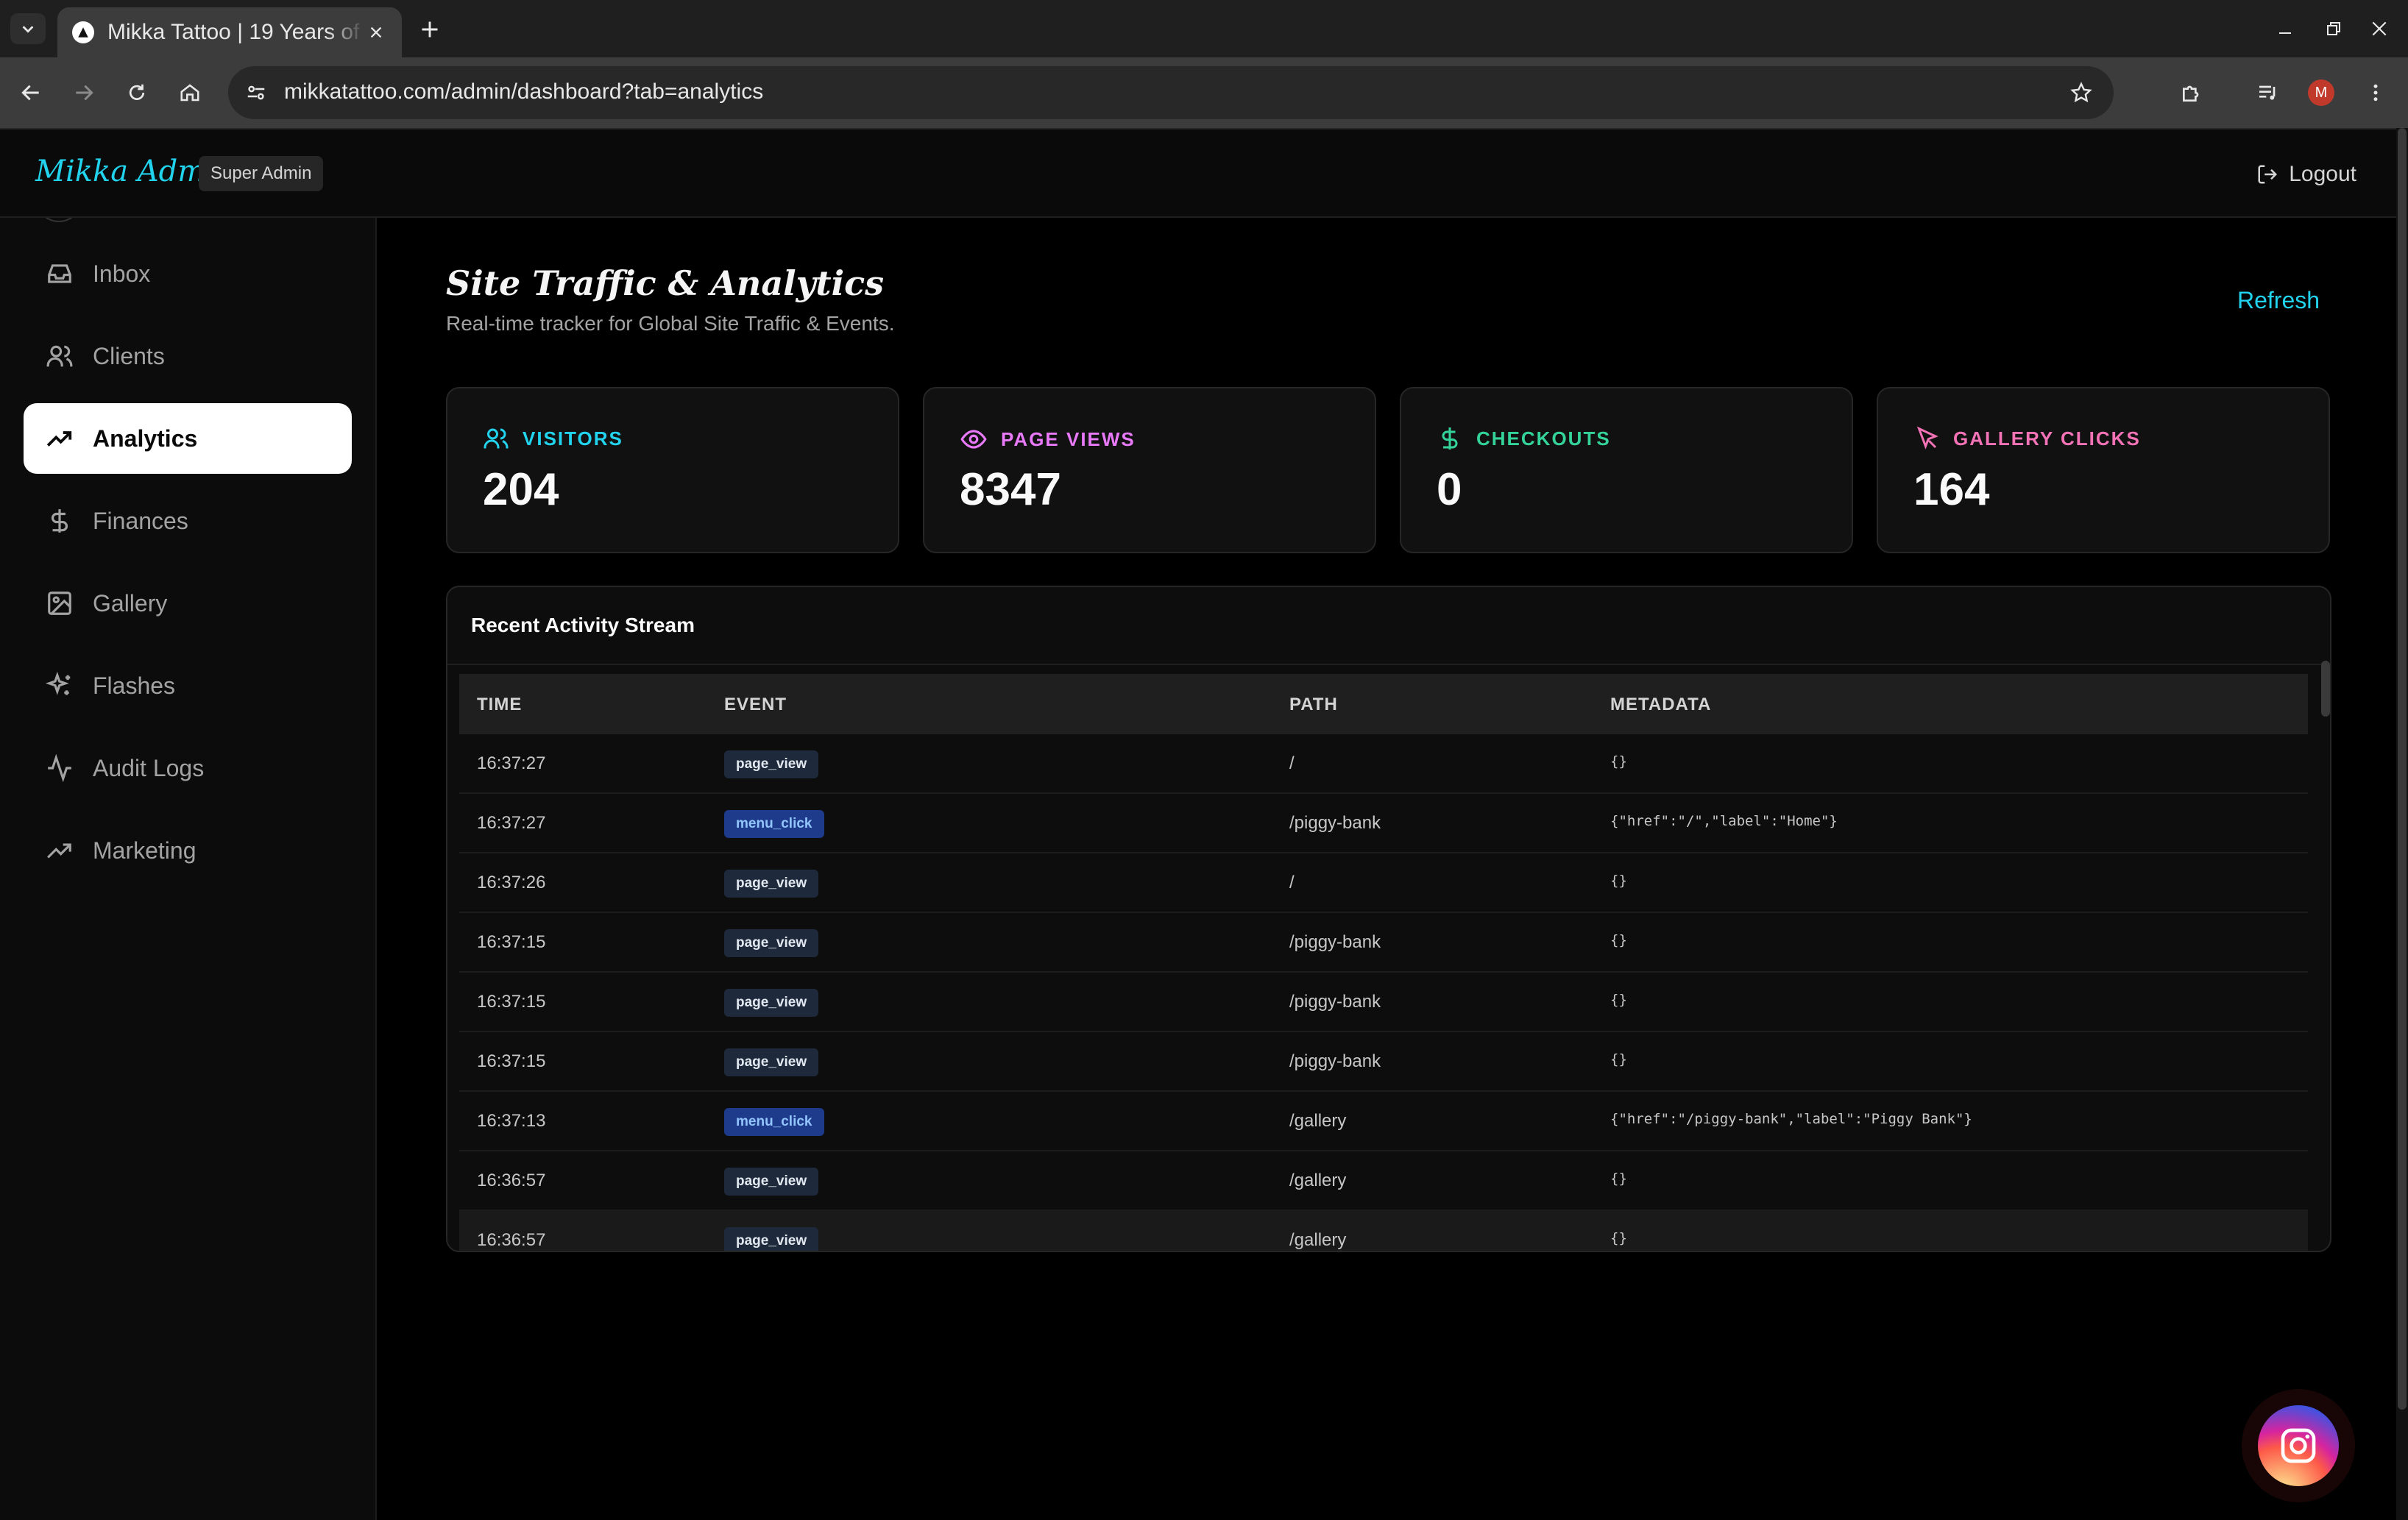  I want to click on page-scrollbar-thumb, so click(2402, 769).